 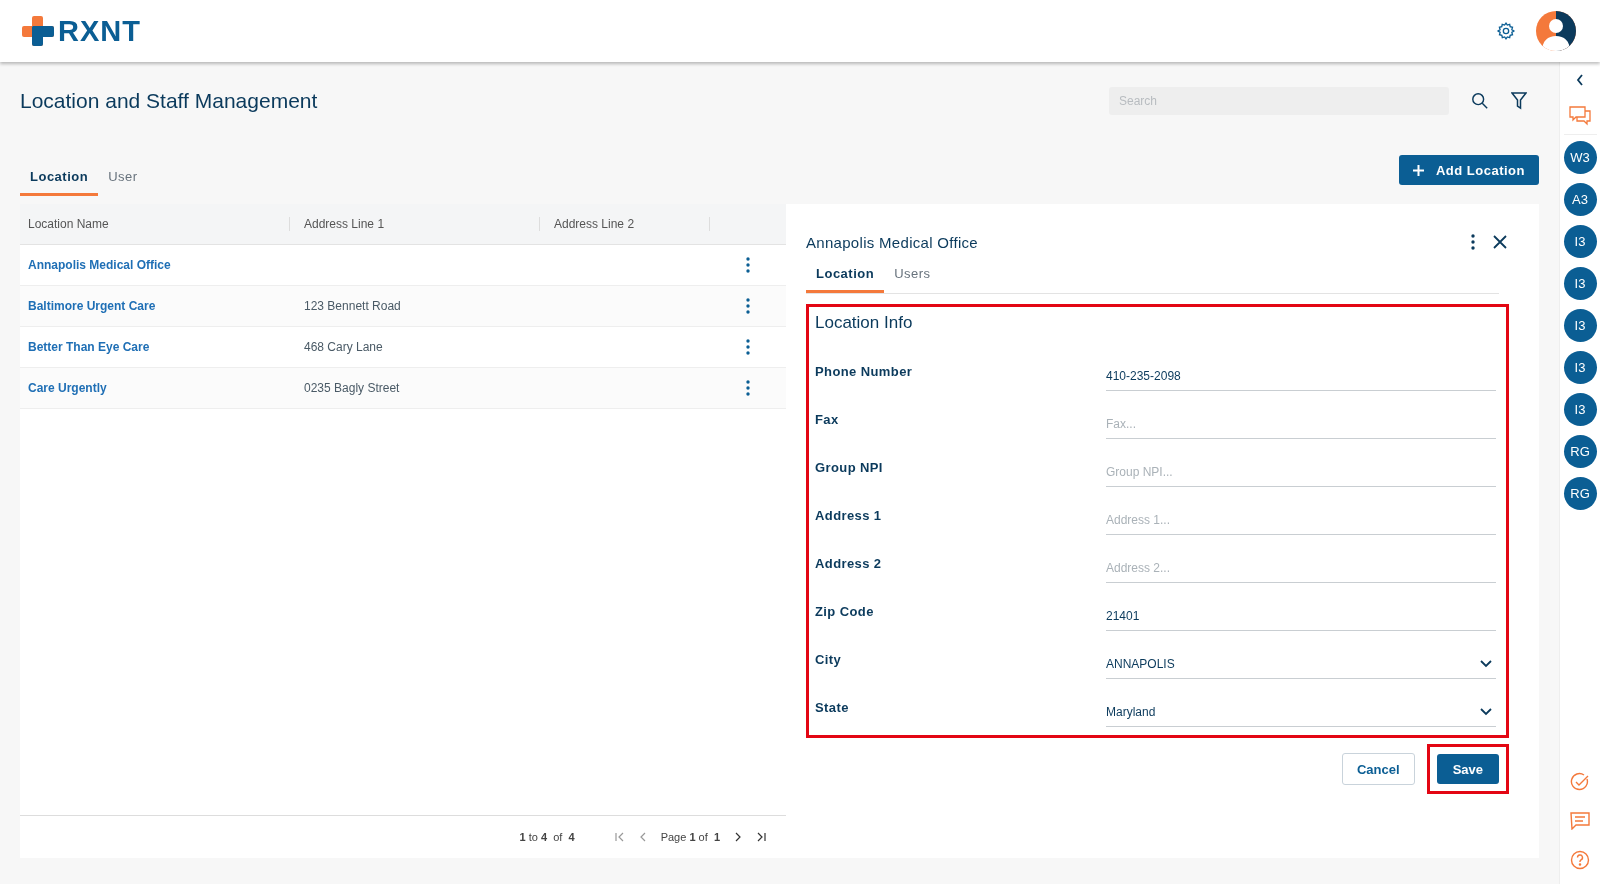 I want to click on message-icon, so click(x=1580, y=821).